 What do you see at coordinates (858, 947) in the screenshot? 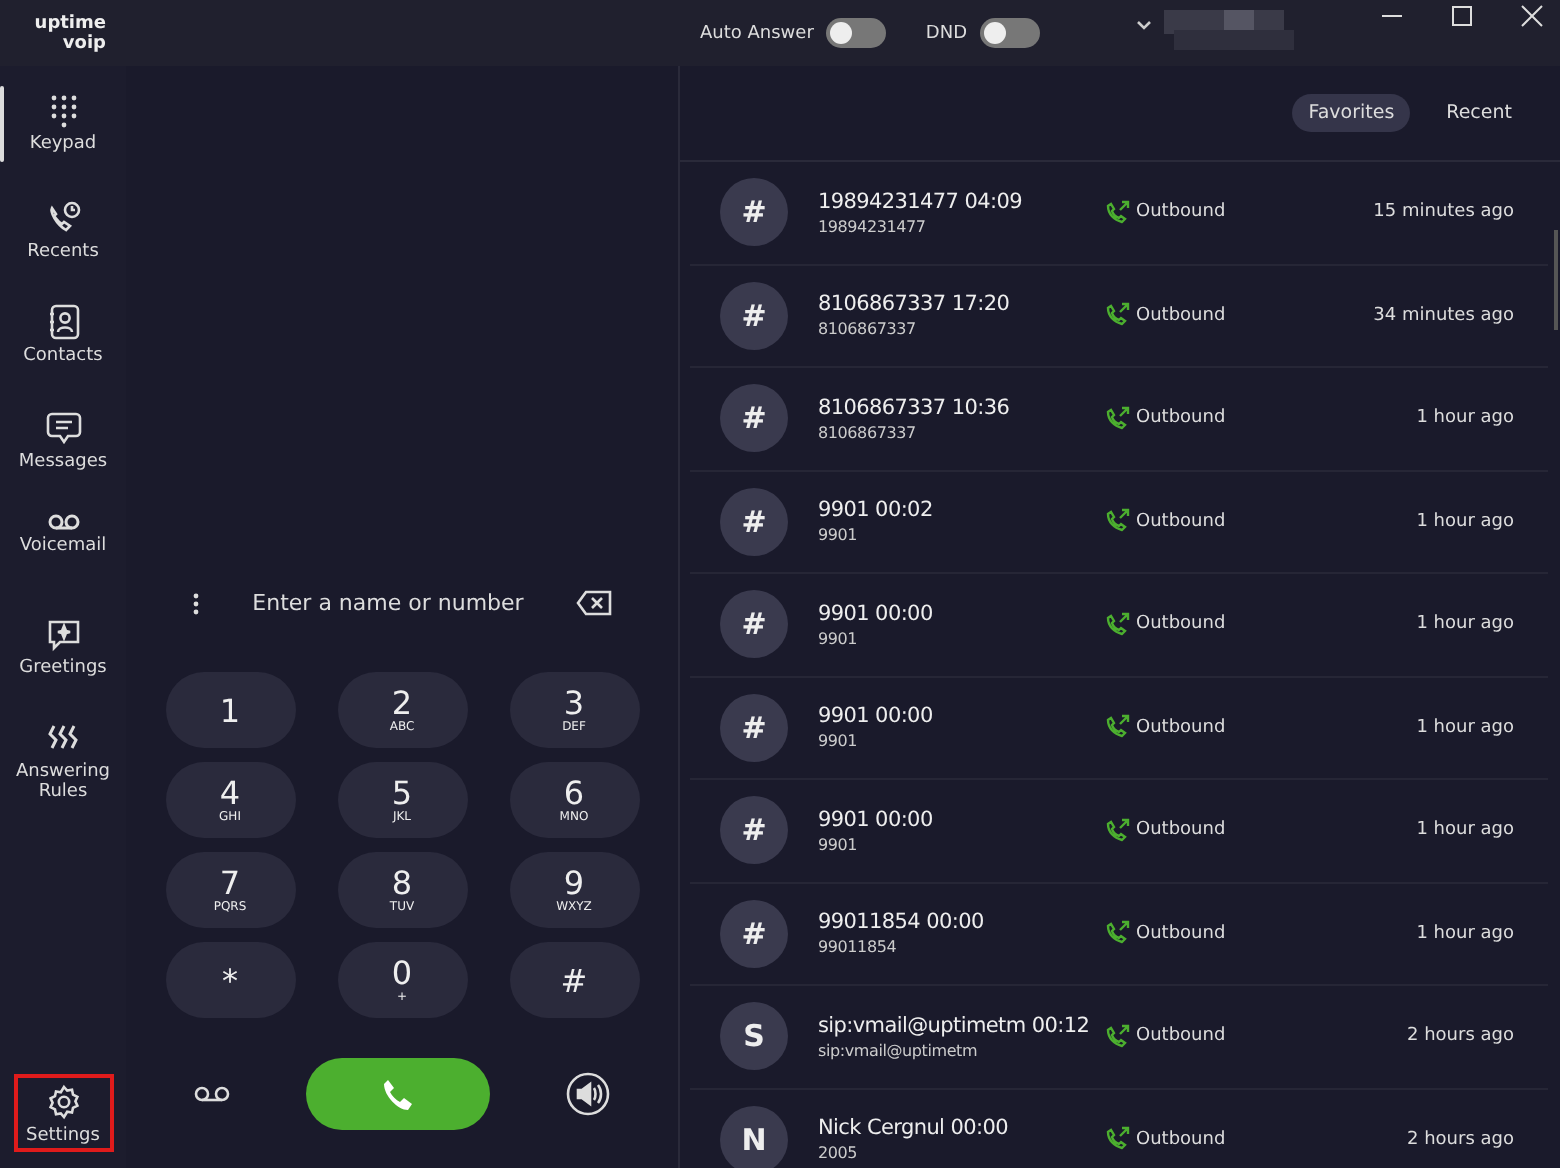
I see `call-number: 99011854` at bounding box center [858, 947].